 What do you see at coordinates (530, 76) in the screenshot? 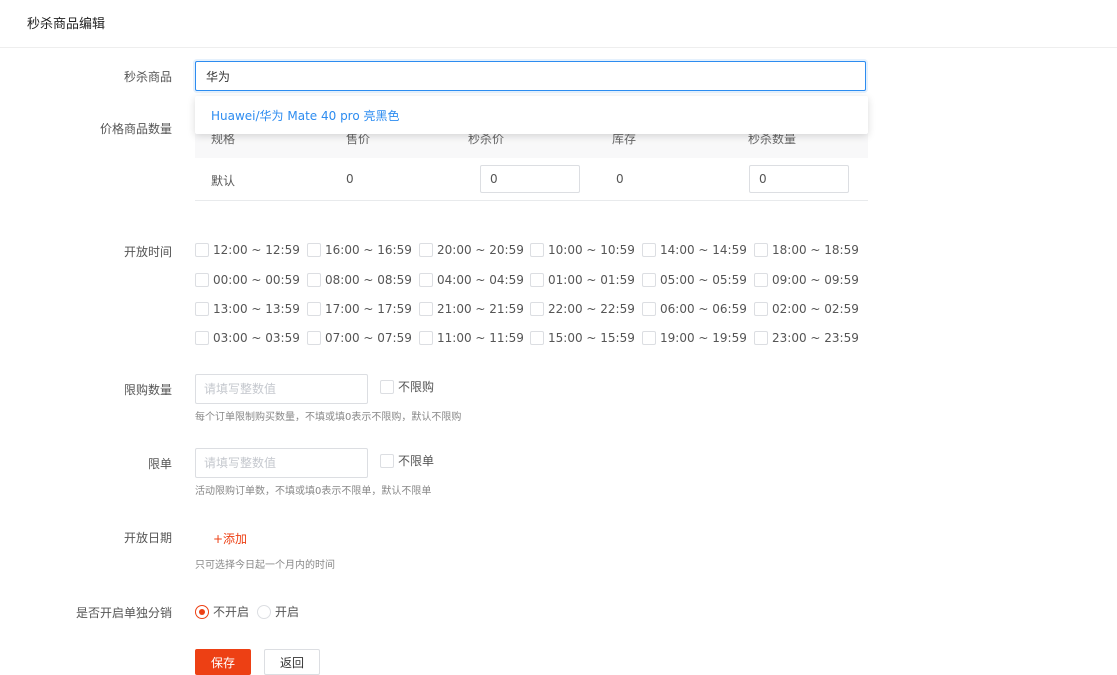
I see `product-search-input` at bounding box center [530, 76].